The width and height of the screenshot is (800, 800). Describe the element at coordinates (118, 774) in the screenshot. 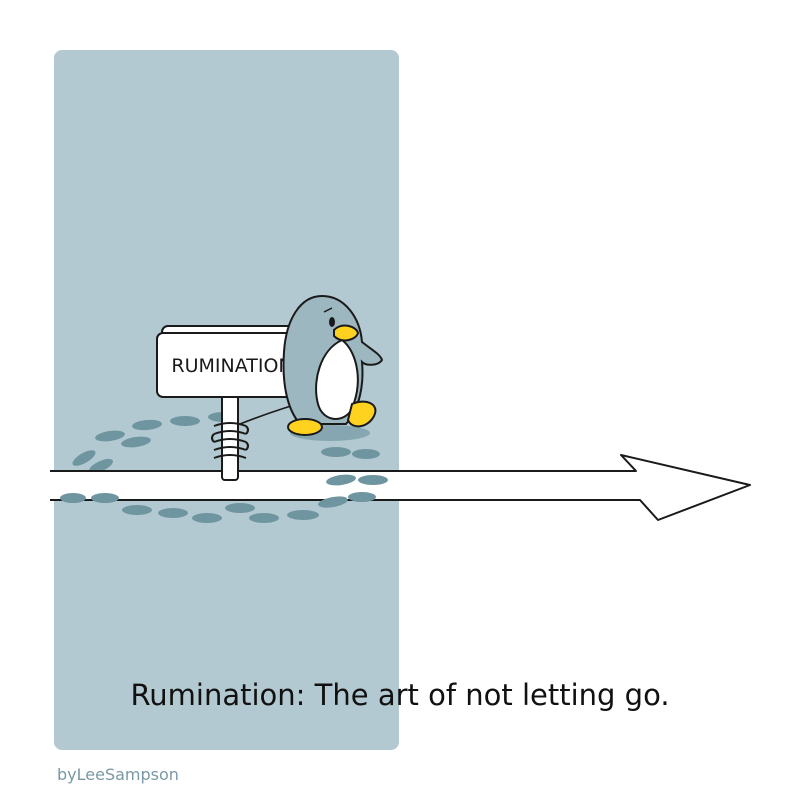

I see `author-credit: byLeeSampson` at that location.